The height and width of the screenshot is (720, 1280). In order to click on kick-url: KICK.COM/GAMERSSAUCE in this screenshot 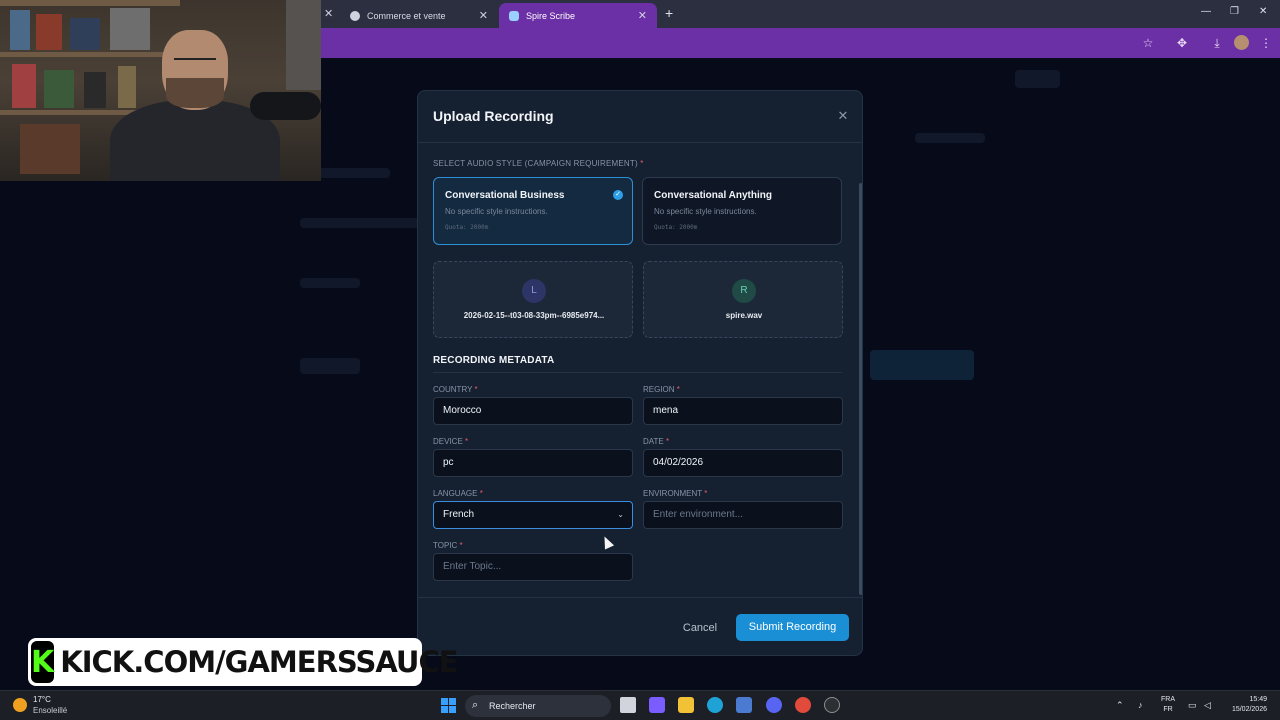, I will do `click(259, 662)`.